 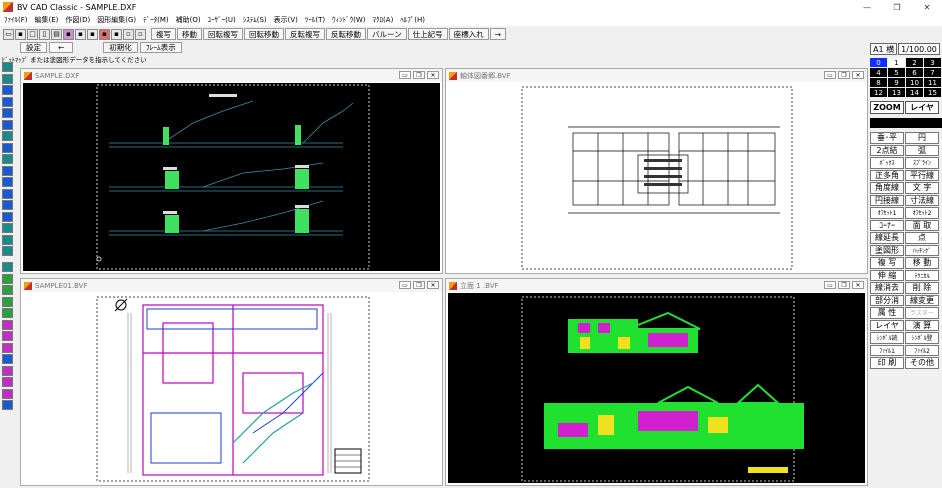 I want to click on frame-display-button: ﾌﾚｰﾑ表示, so click(x=160, y=47).